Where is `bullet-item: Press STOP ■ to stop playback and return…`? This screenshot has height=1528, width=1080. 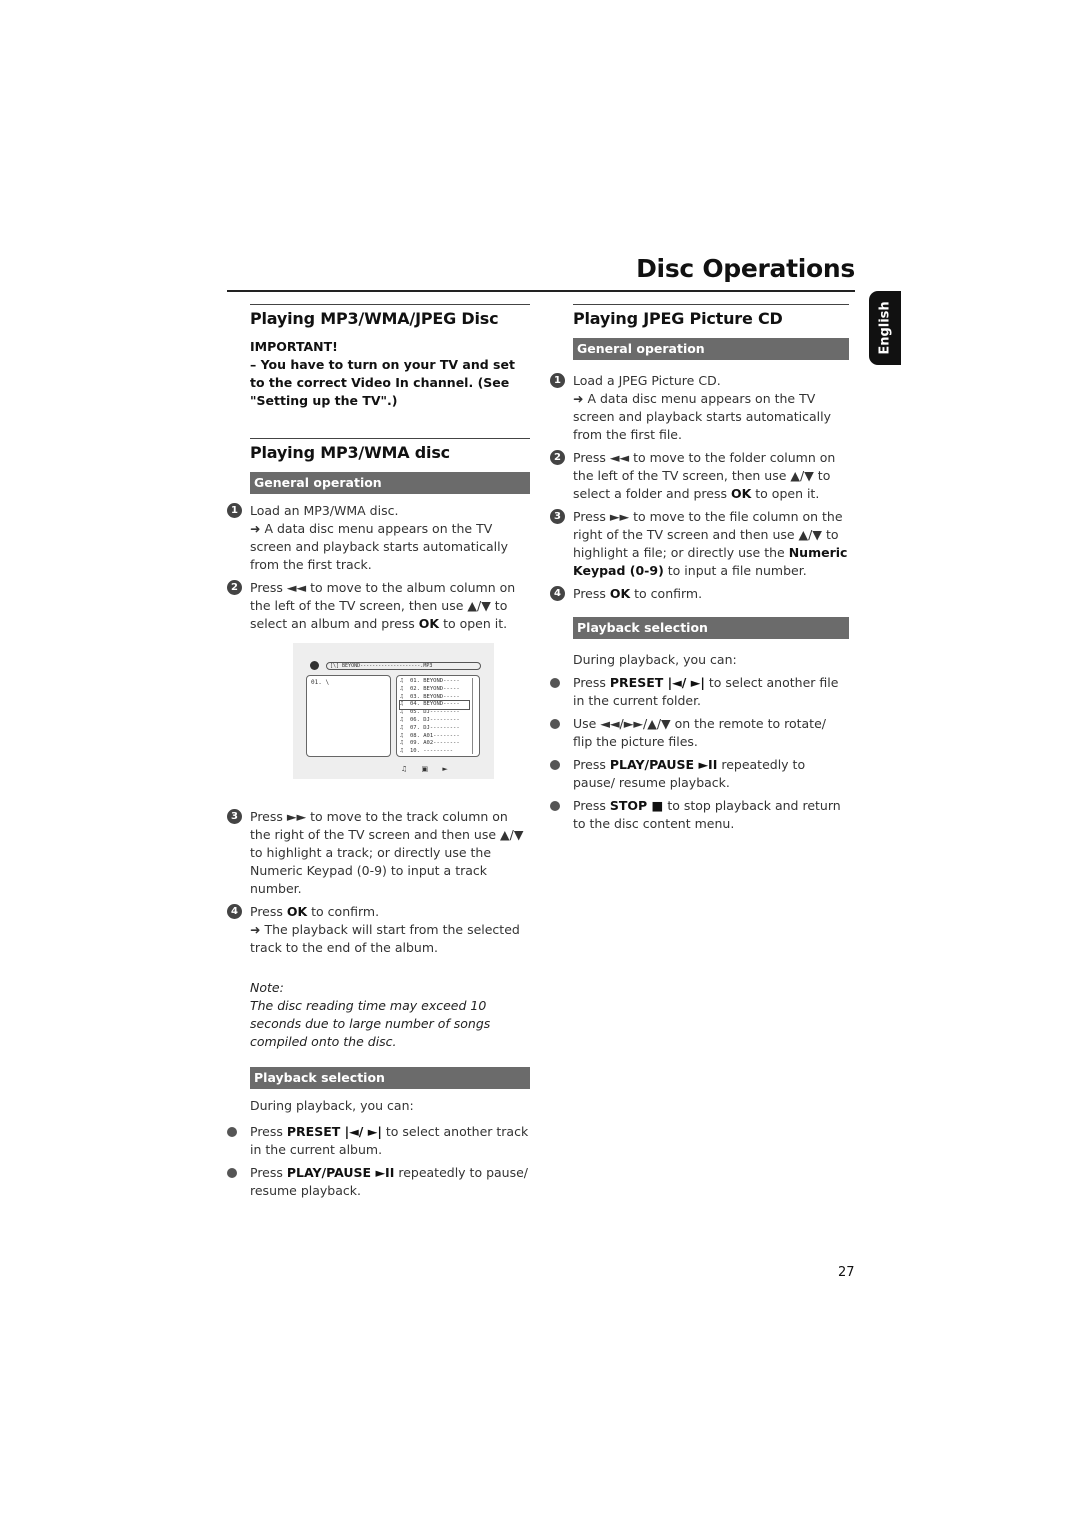
bullet-item: Press STOP ■ to stop playback and return… is located at coordinates (699, 815).